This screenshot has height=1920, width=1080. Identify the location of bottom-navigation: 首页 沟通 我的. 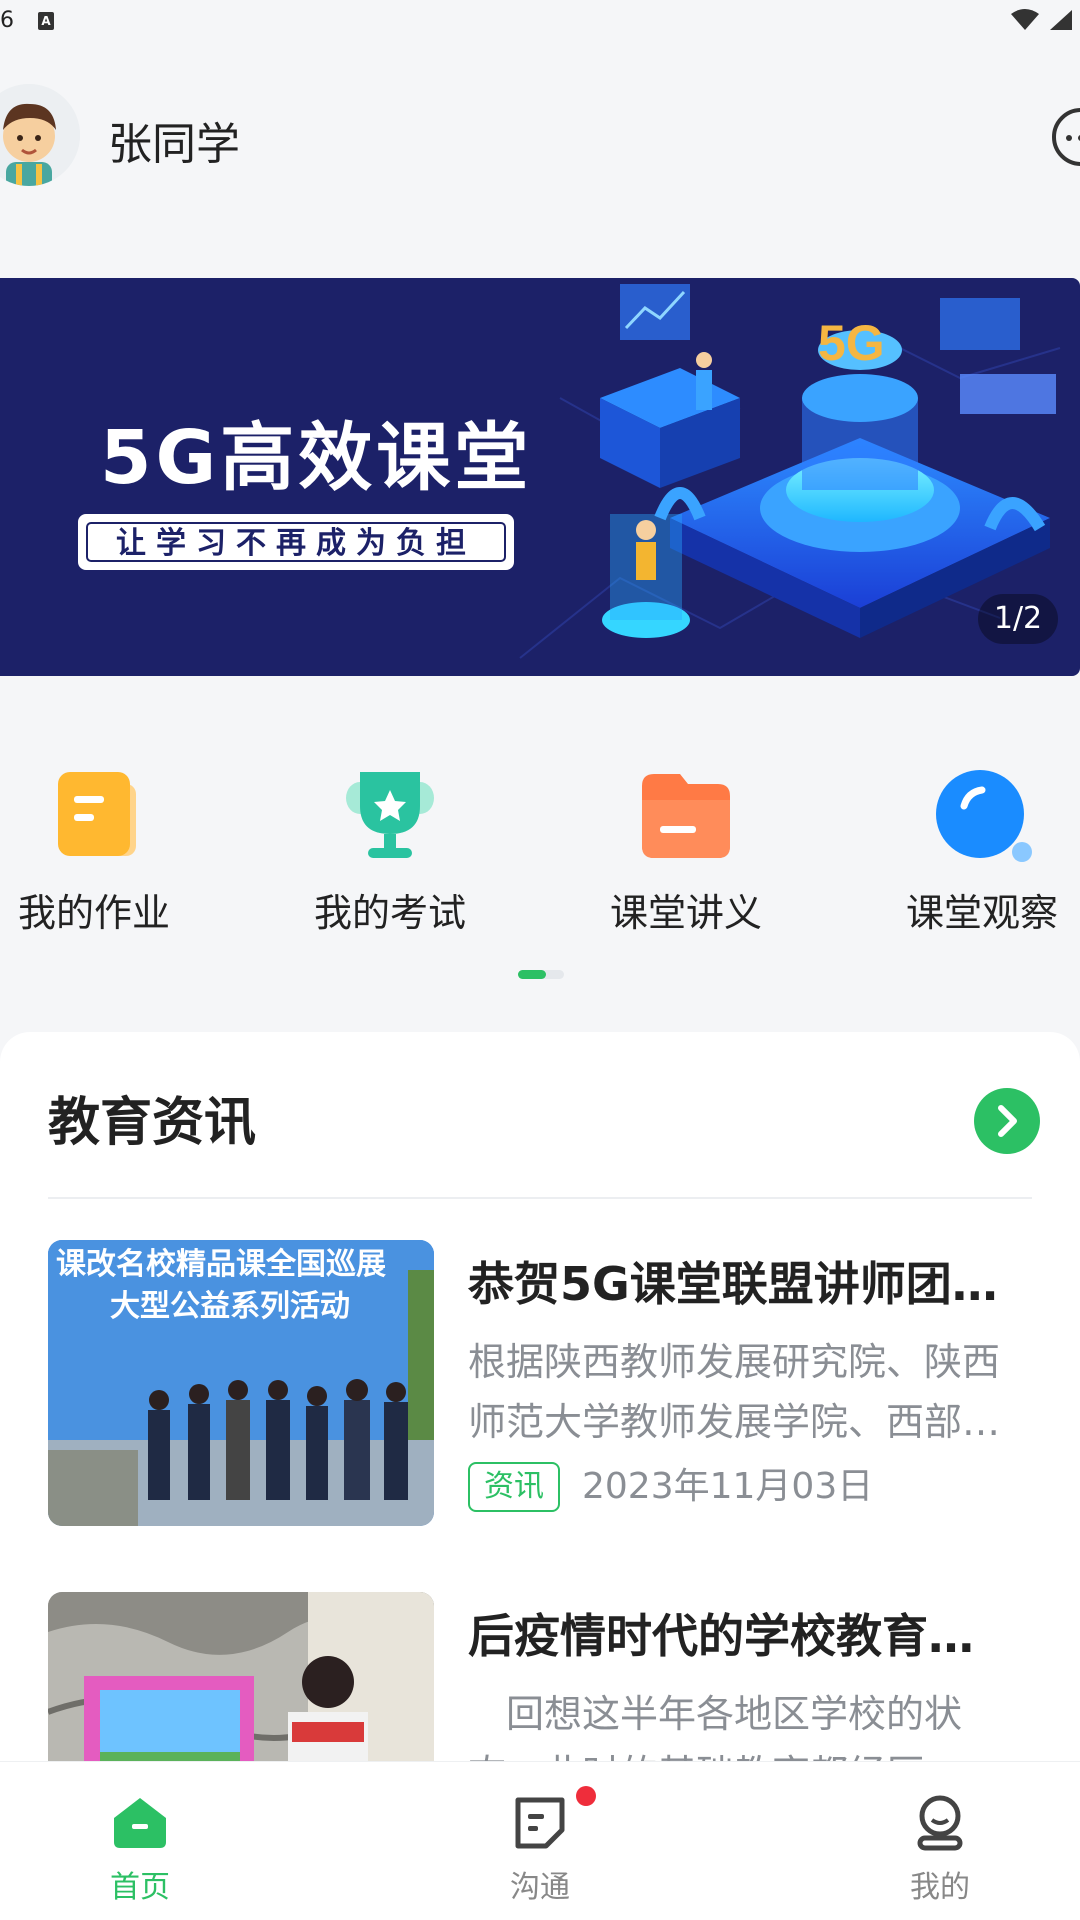
(540, 1841).